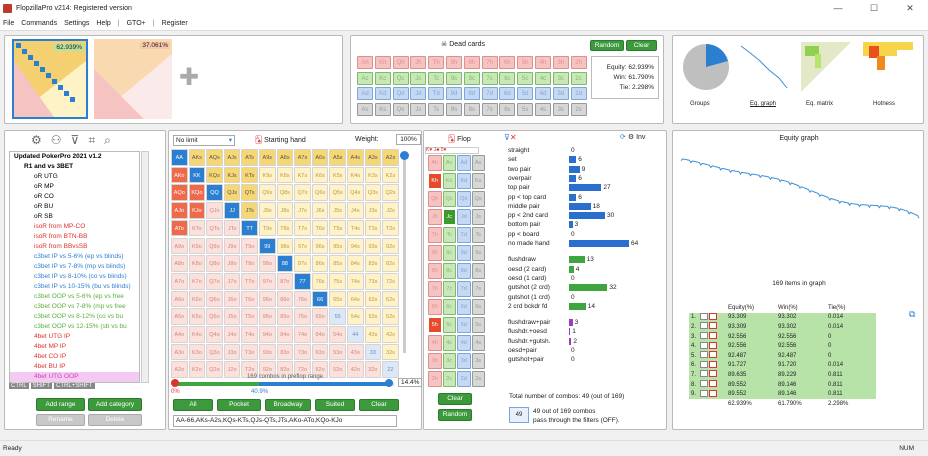  Describe the element at coordinates (214, 210) in the screenshot. I see `hand-cell: QJo` at that location.